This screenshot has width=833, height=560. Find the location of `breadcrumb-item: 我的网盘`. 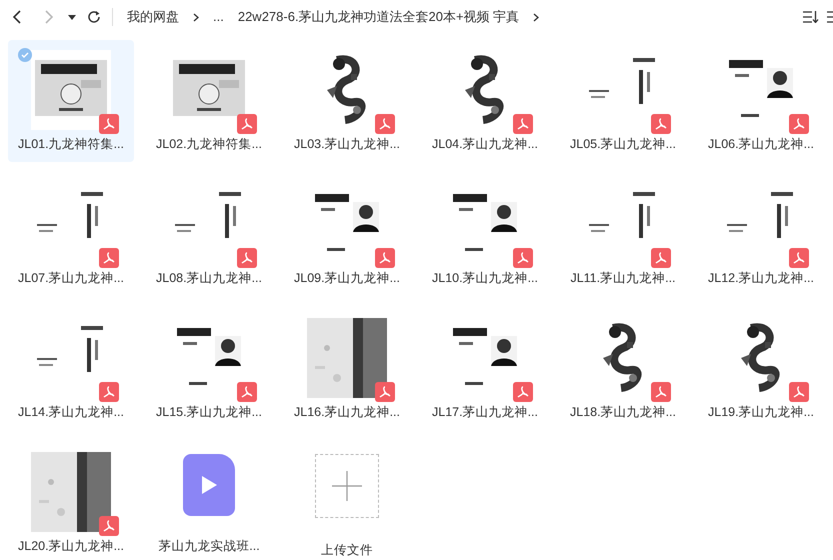

breadcrumb-item: 我的网盘 is located at coordinates (153, 17).